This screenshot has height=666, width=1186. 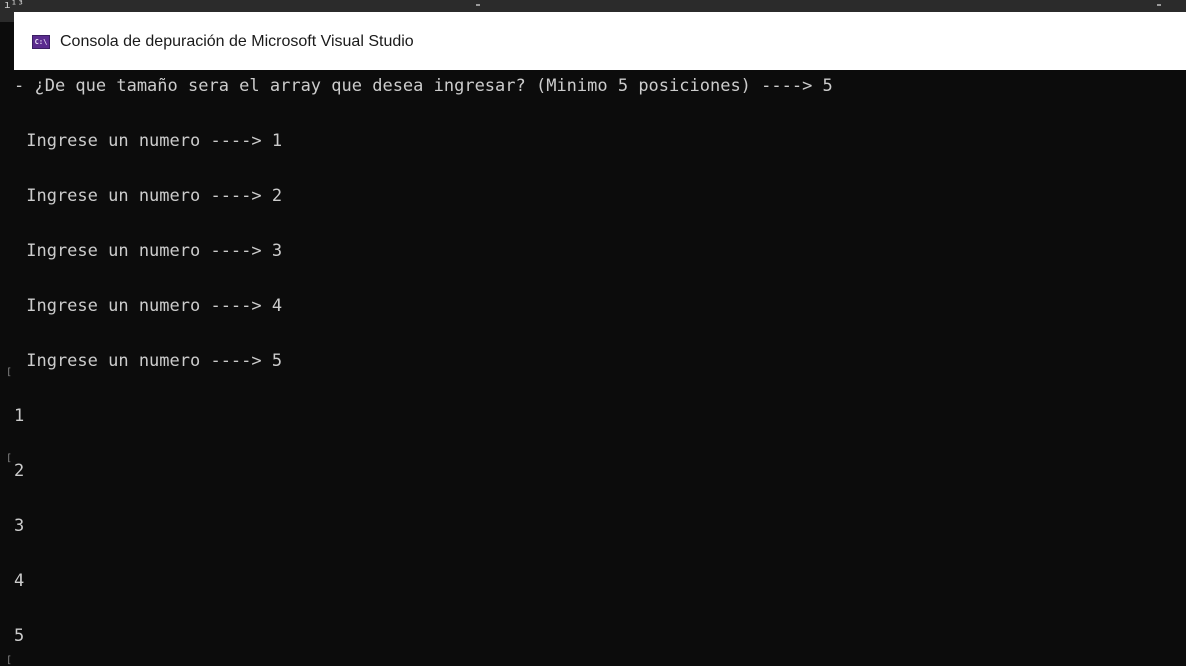 I want to click on console-app-icon: C:\, so click(x=41, y=42).